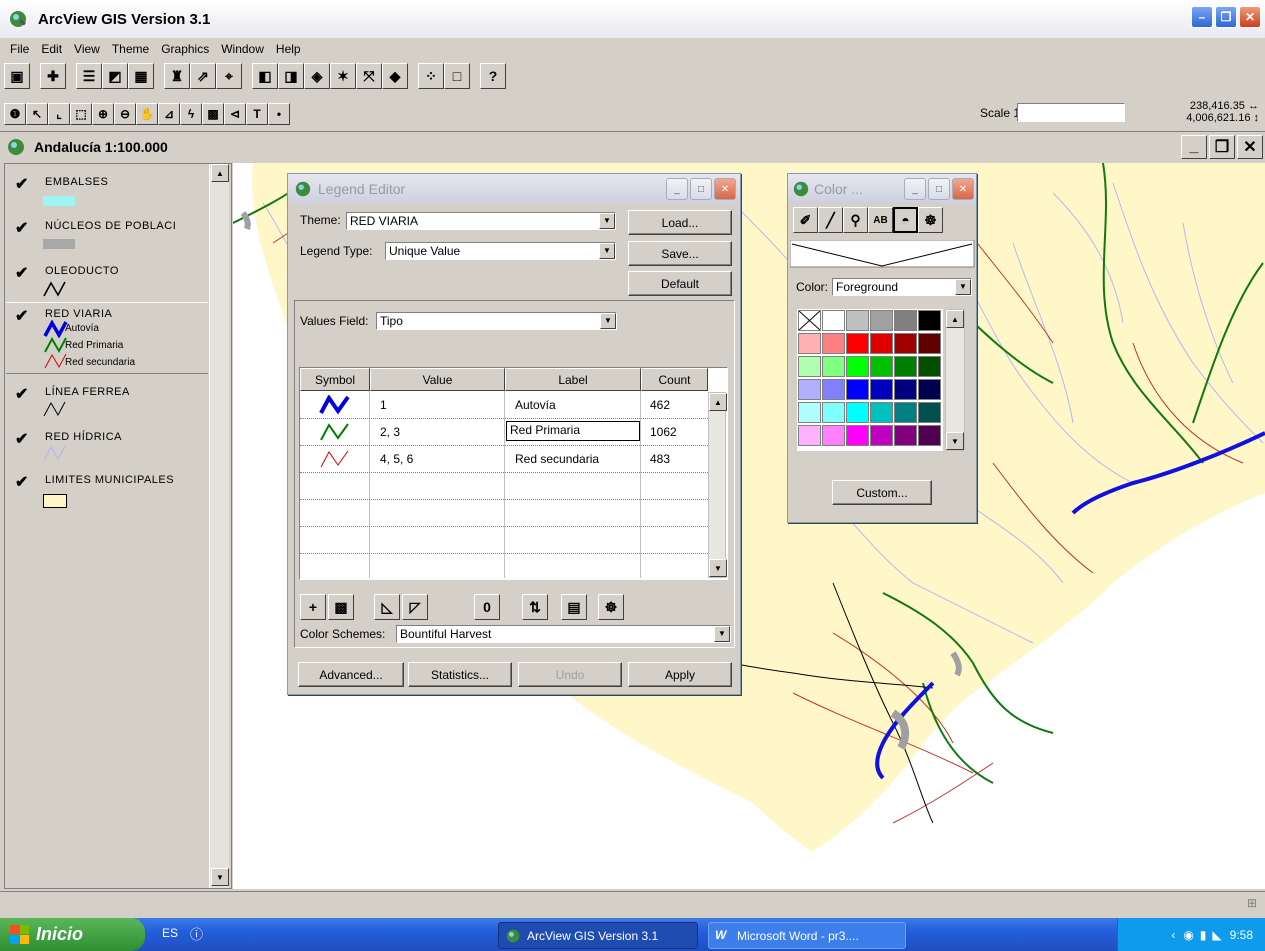 The image size is (1265, 951). What do you see at coordinates (196, 933) in the screenshot?
I see `help-tray-icon: ⓘ` at bounding box center [196, 933].